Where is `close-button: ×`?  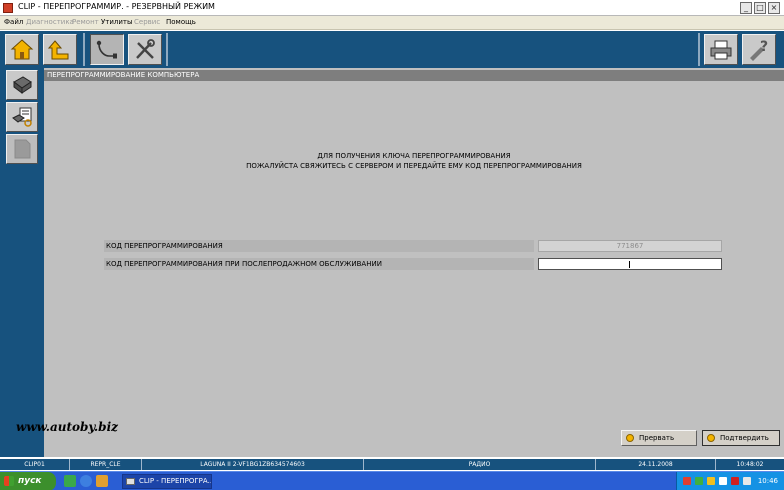
close-button: × is located at coordinates (774, 8).